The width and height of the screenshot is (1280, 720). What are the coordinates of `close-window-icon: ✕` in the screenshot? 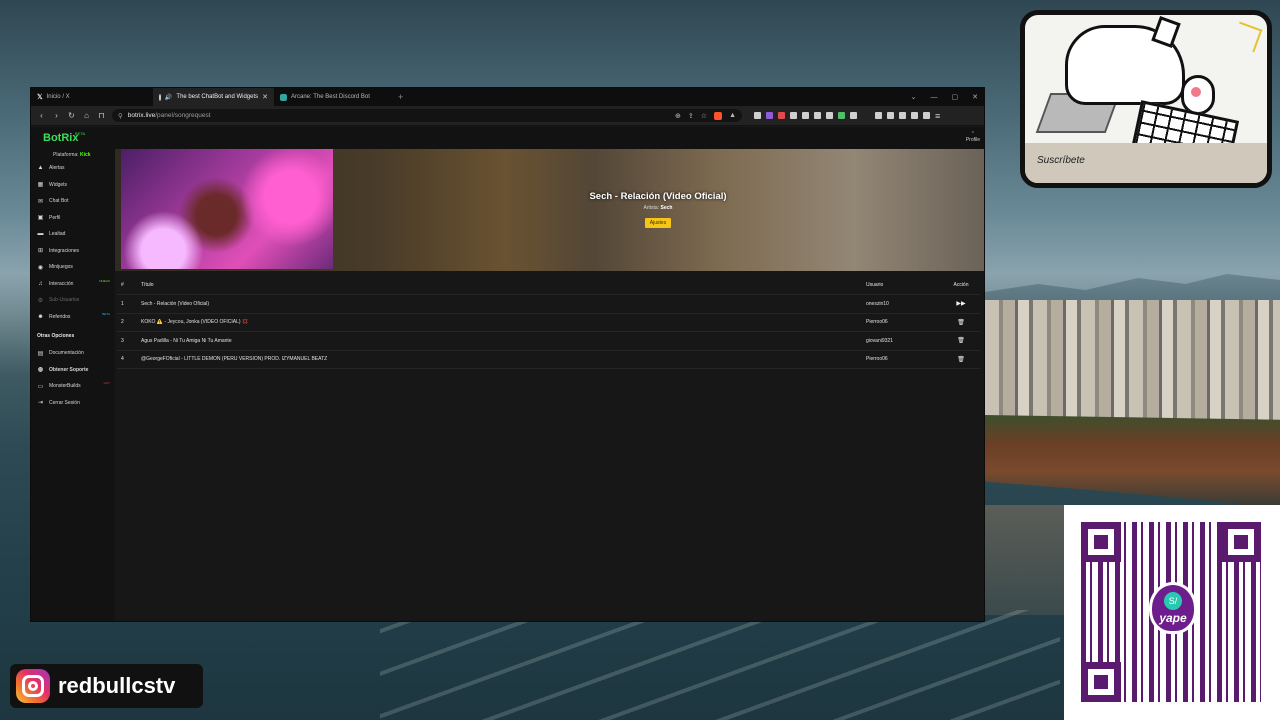 It's located at (975, 97).